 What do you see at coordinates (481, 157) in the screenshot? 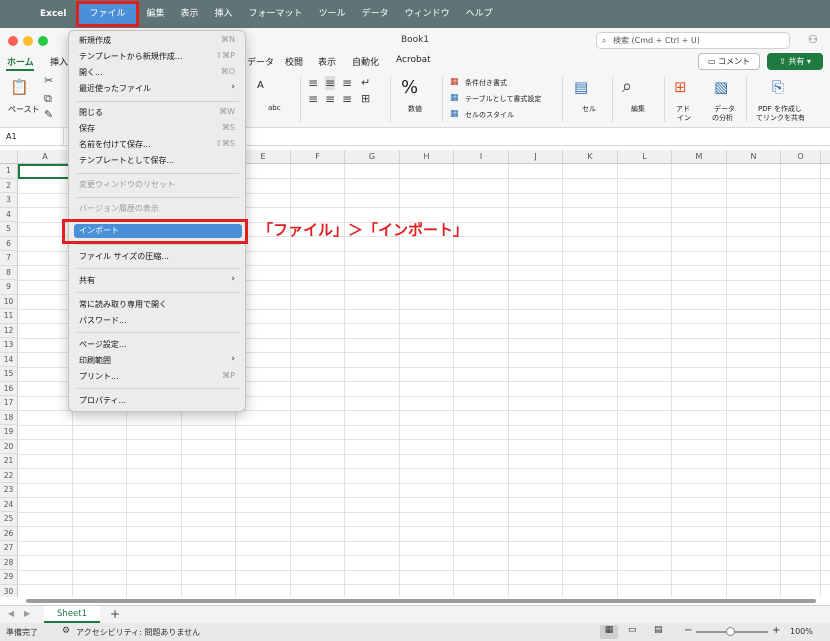
I see `column-header: I` at bounding box center [481, 157].